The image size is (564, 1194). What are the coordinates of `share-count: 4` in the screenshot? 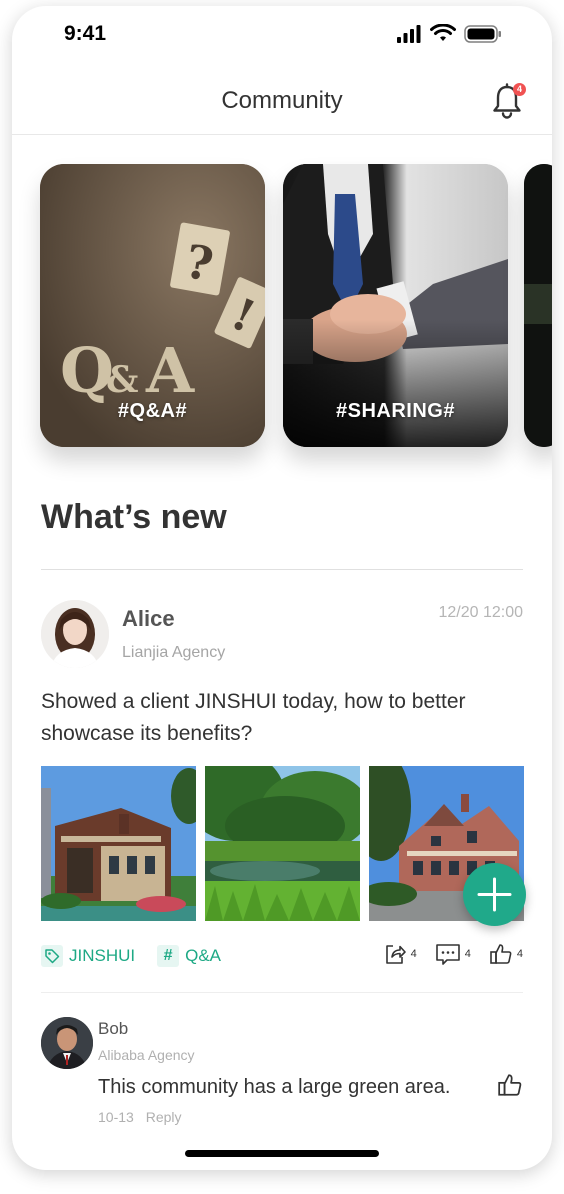 It's located at (413, 954).